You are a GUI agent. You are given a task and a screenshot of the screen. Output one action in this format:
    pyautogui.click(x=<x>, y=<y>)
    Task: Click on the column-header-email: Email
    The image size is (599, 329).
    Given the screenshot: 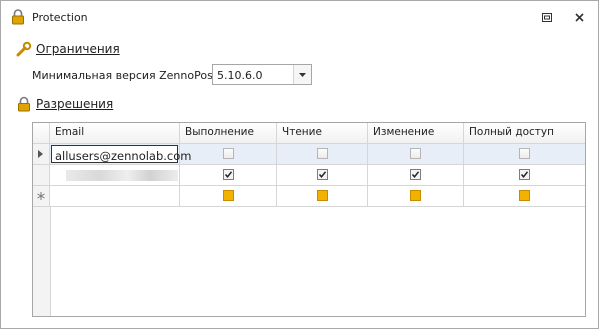 What is the action you would take?
    pyautogui.click(x=115, y=133)
    